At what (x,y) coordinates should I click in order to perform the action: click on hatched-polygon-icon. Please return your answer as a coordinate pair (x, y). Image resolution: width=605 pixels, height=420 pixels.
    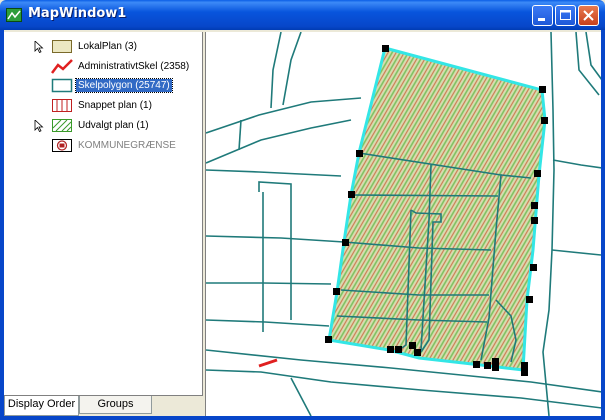
    Looking at the image, I should click on (62, 105).